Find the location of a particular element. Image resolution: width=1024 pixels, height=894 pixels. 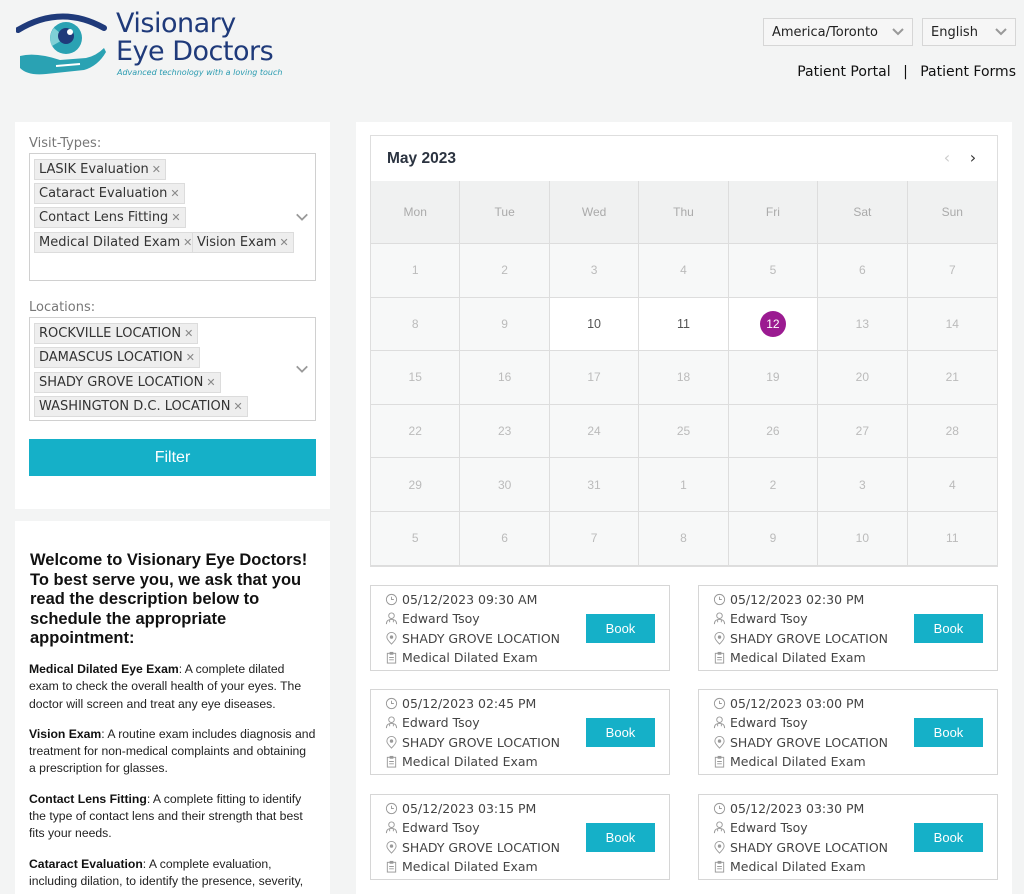

brand-name-line1: Visionary is located at coordinates (176, 23).